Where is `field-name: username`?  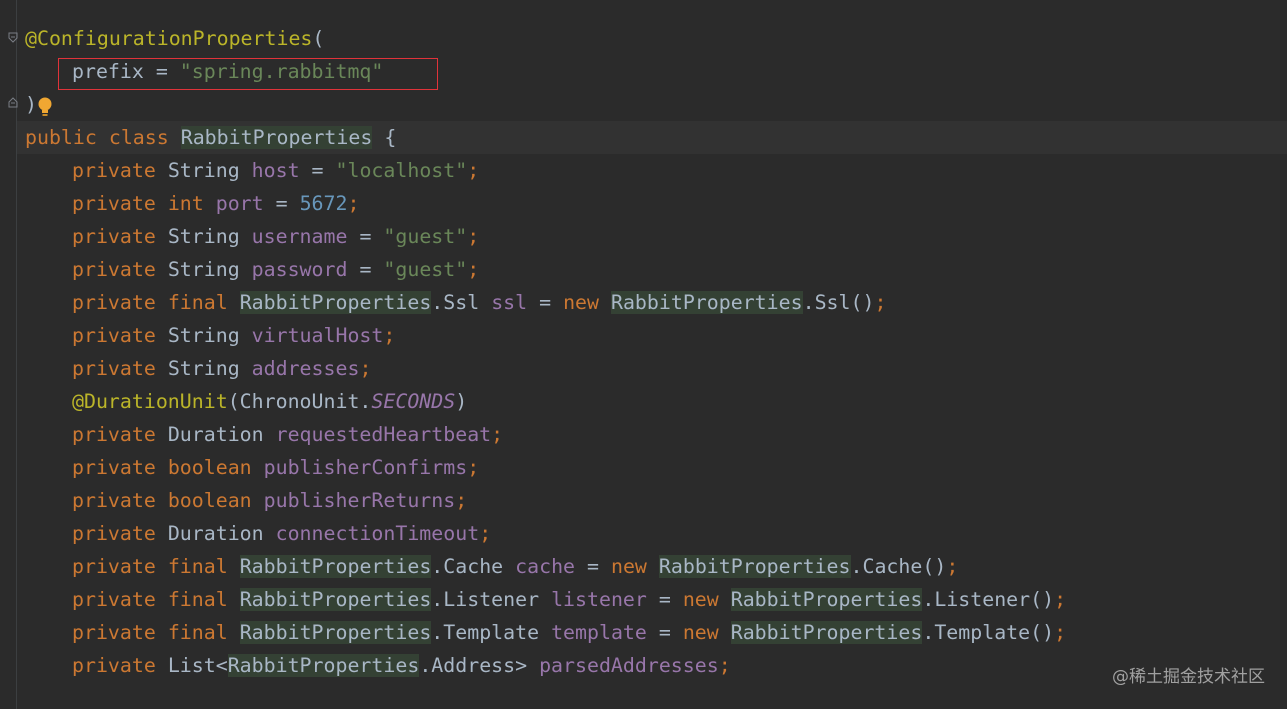 field-name: username is located at coordinates (299, 236).